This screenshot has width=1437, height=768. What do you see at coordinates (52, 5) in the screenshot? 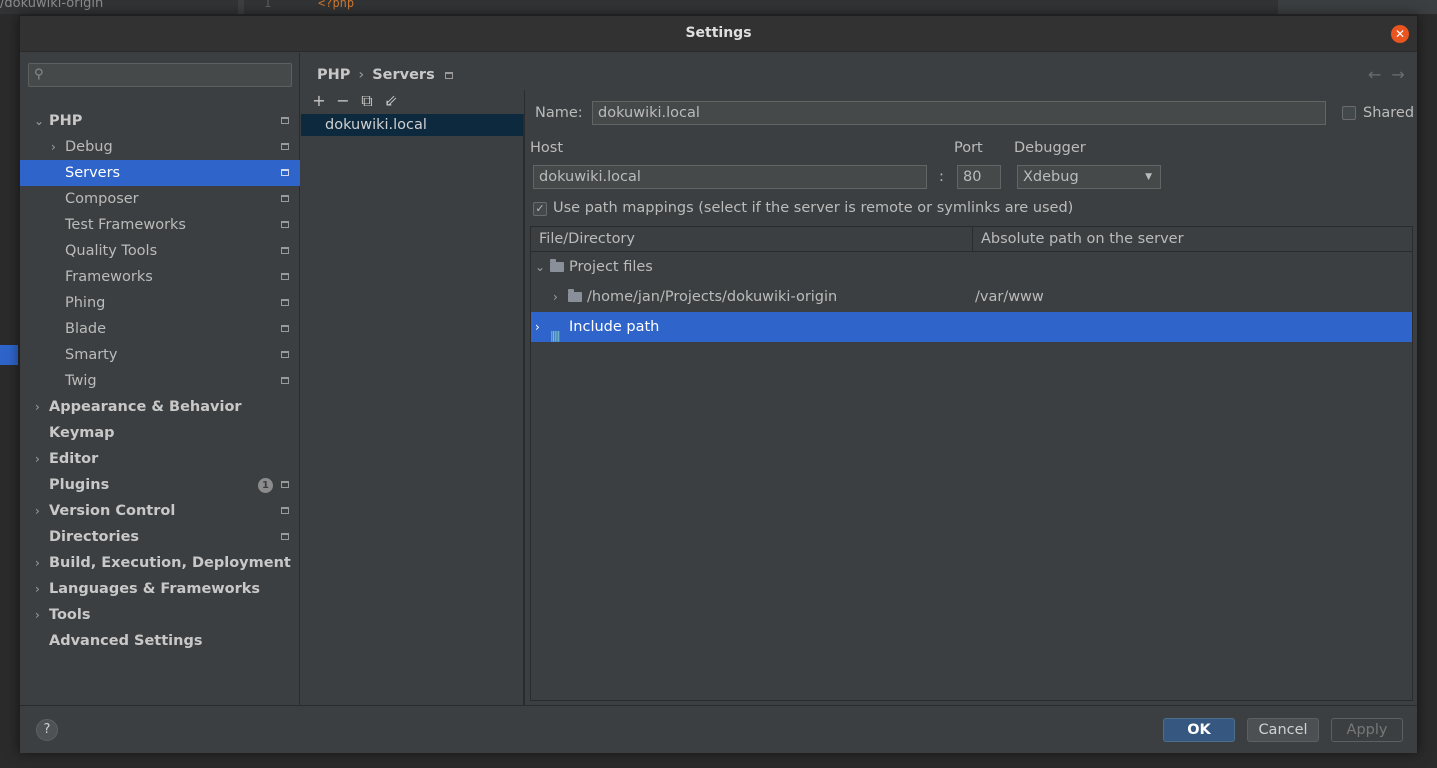
I see `project-name: /dokuwiki-origin` at bounding box center [52, 5].